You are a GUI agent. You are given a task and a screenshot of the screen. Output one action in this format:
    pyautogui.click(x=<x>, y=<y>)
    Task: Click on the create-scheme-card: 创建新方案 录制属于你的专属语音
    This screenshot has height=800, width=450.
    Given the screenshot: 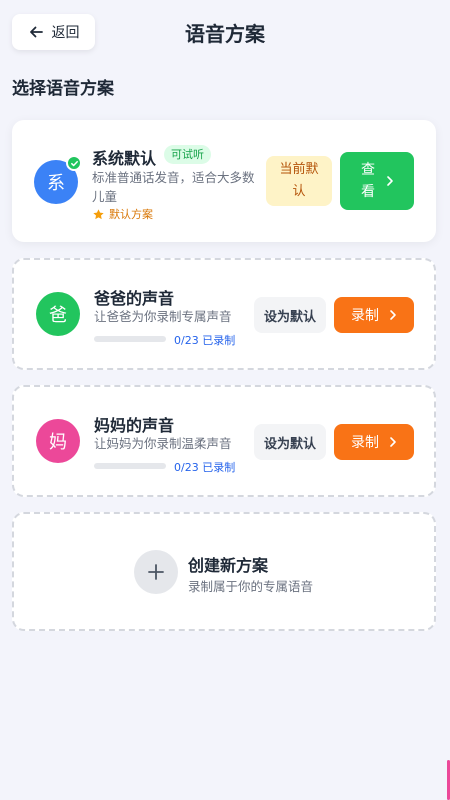 What is the action you would take?
    pyautogui.click(x=224, y=571)
    